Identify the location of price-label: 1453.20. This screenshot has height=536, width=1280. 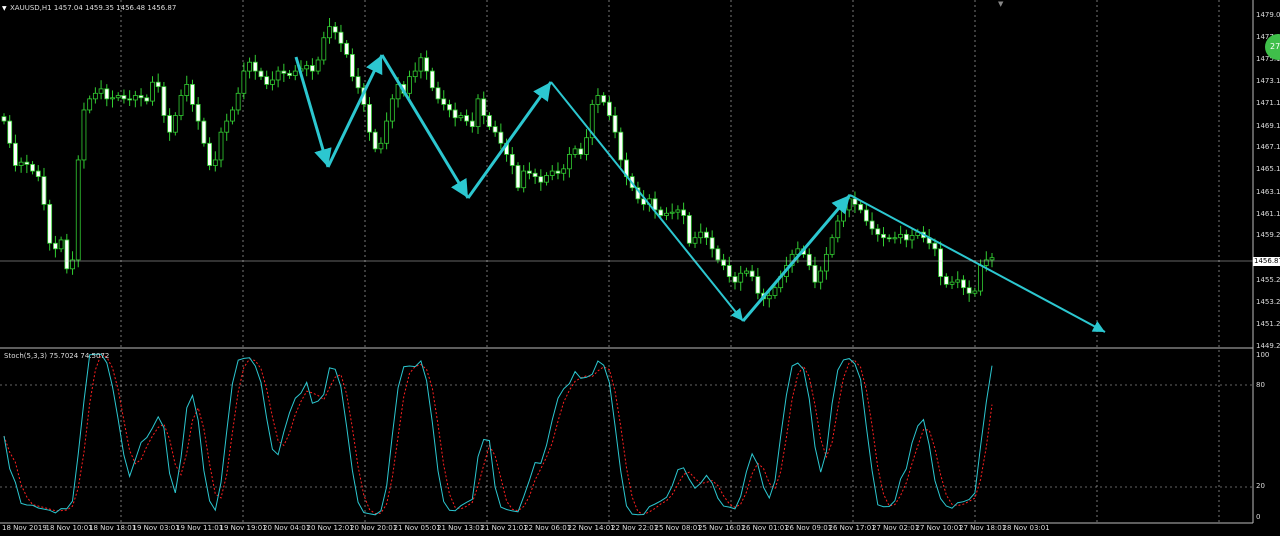
(1268, 302).